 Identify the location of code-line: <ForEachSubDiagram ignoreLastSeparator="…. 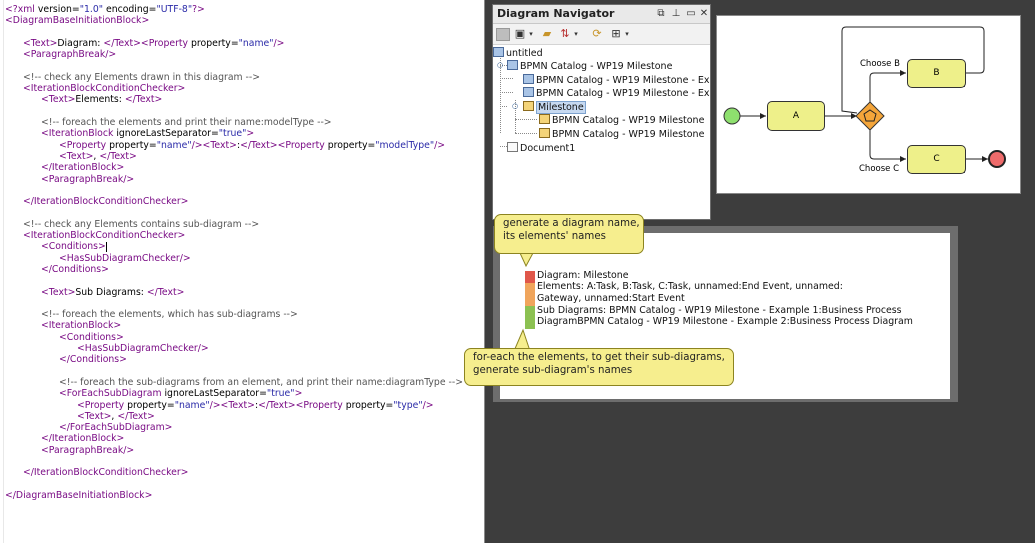
(180, 393).